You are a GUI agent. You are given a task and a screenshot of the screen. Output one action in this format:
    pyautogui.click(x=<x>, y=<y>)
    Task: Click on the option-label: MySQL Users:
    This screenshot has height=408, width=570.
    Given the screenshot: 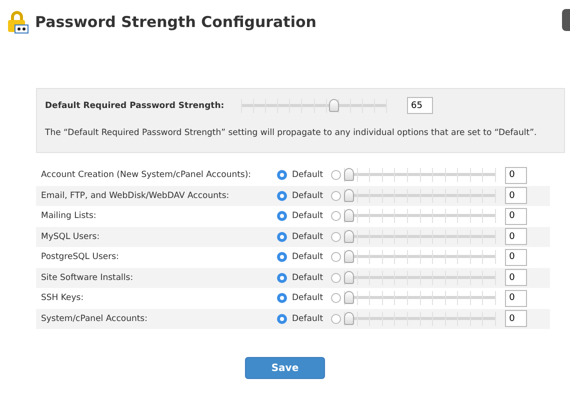 What is the action you would take?
    pyautogui.click(x=71, y=237)
    